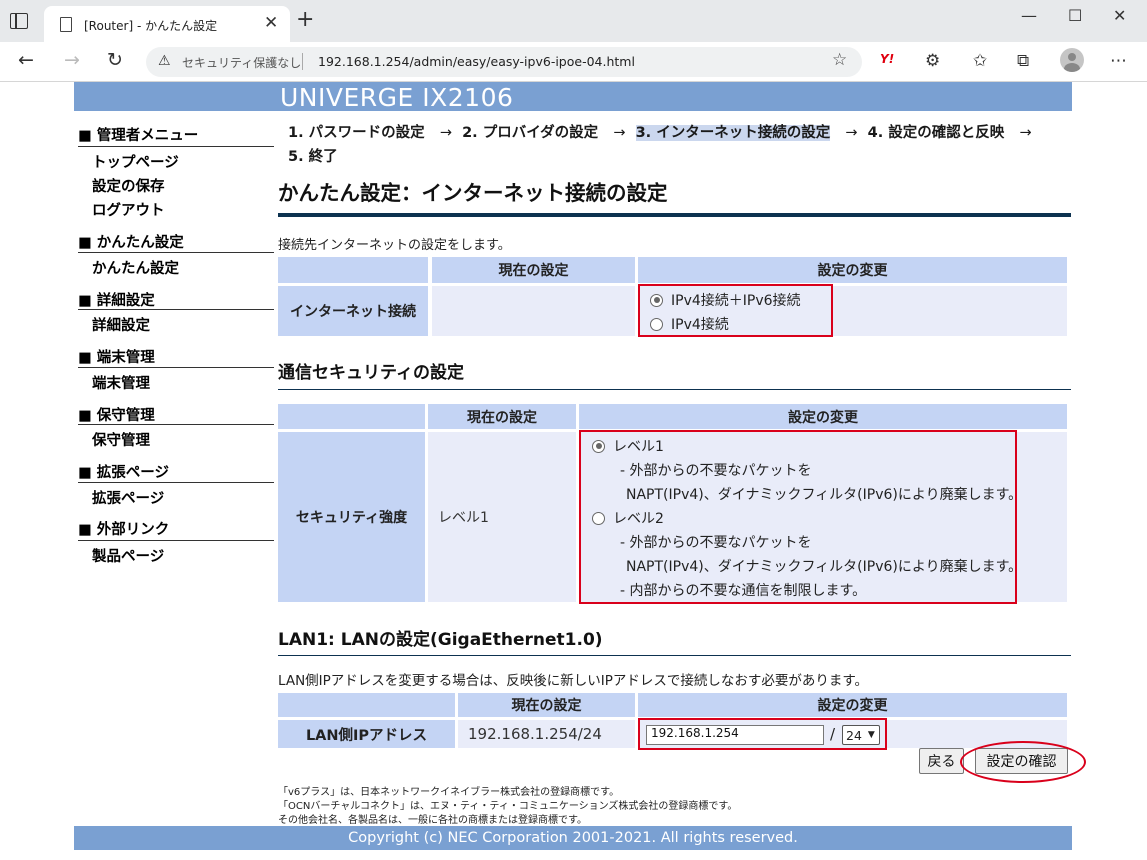  Describe the element at coordinates (26, 60) in the screenshot. I see `back-arrow-icon: ←` at that location.